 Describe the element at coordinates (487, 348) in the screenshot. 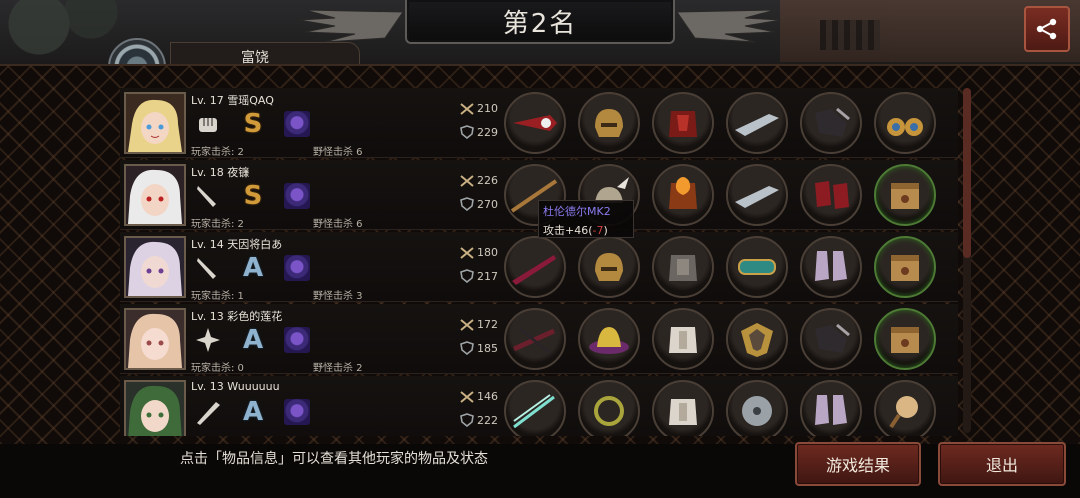

I see `defense-value: 185` at that location.